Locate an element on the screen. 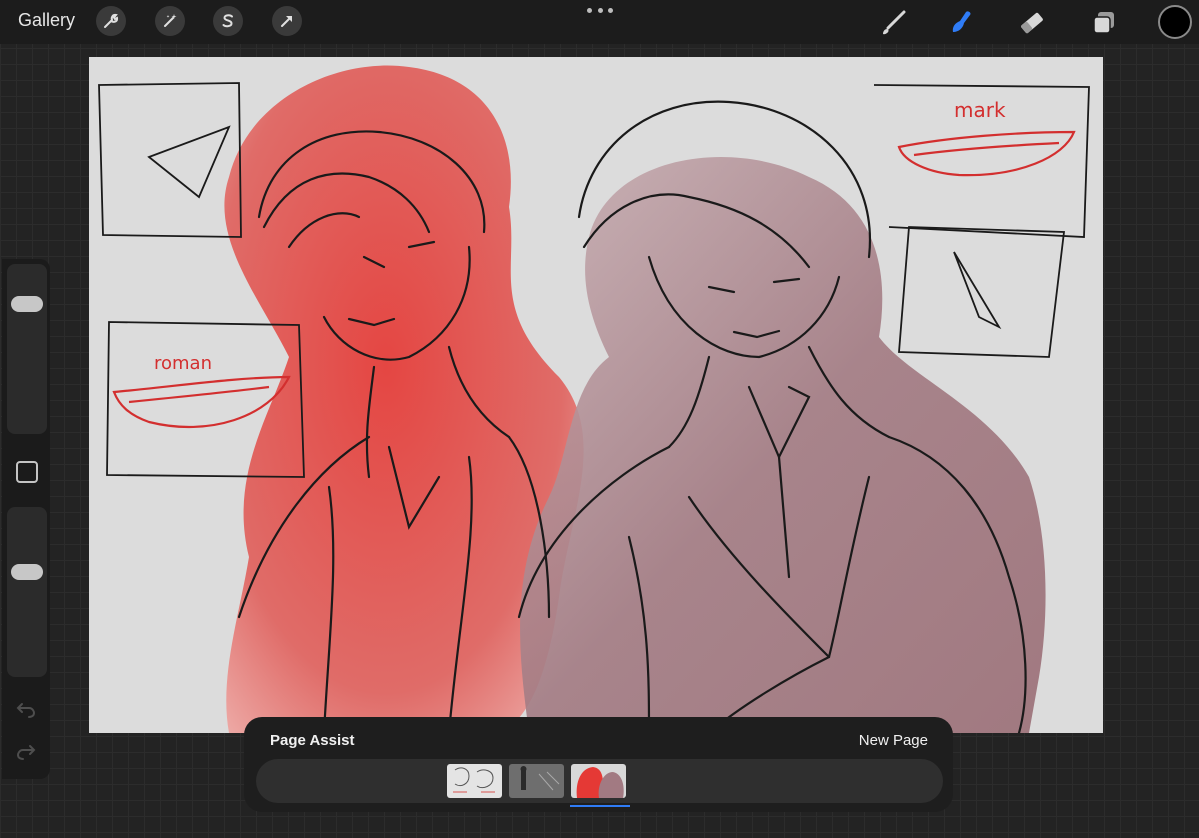  opacity-thumb is located at coordinates (27, 572).